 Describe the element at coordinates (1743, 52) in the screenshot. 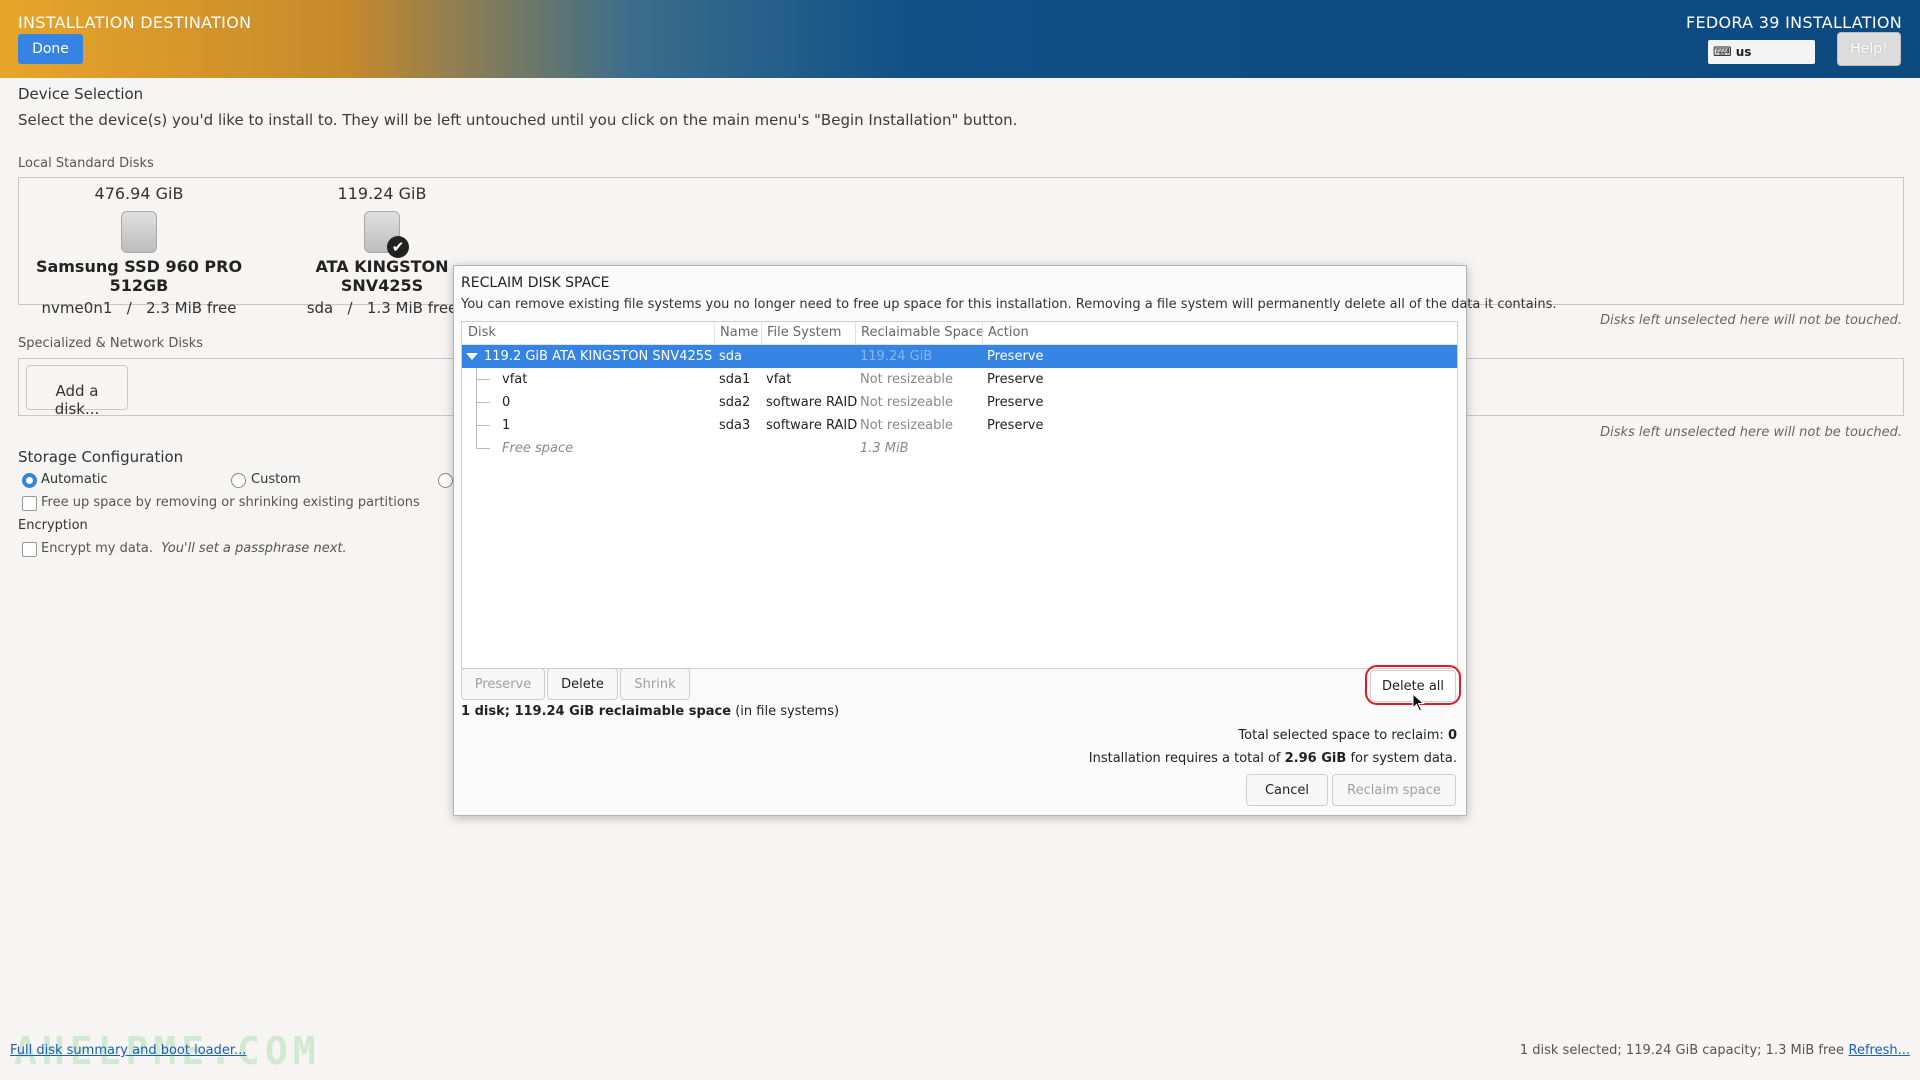

I see `keyboard-layout-label: us` at that location.